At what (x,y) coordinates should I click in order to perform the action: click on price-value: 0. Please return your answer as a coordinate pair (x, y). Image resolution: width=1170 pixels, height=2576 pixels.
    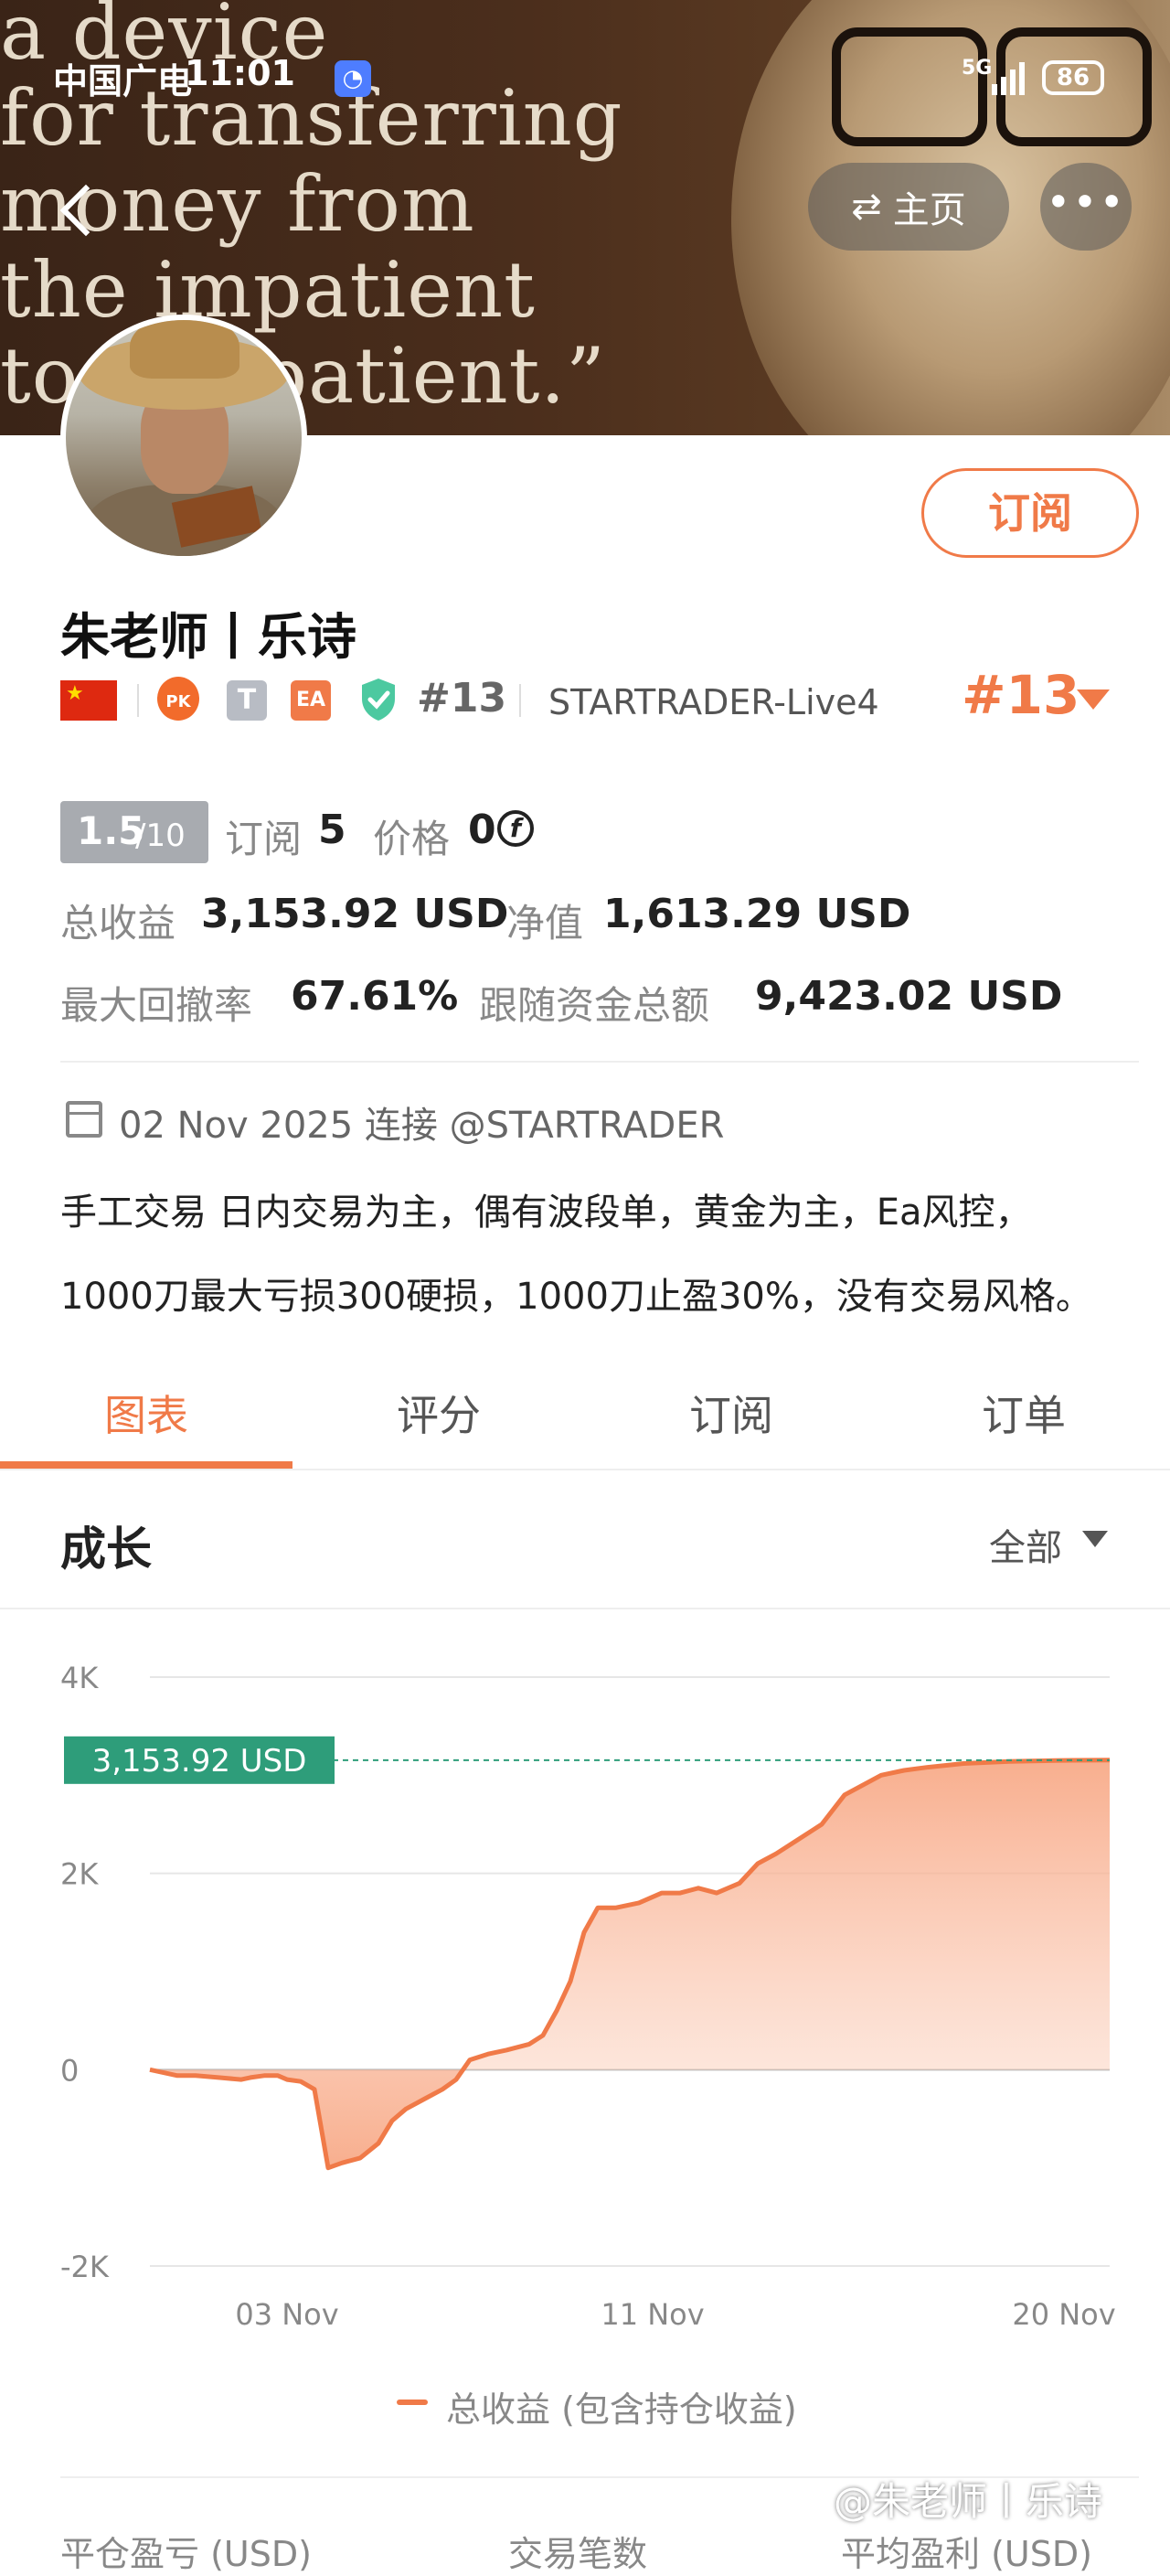
    Looking at the image, I should click on (482, 830).